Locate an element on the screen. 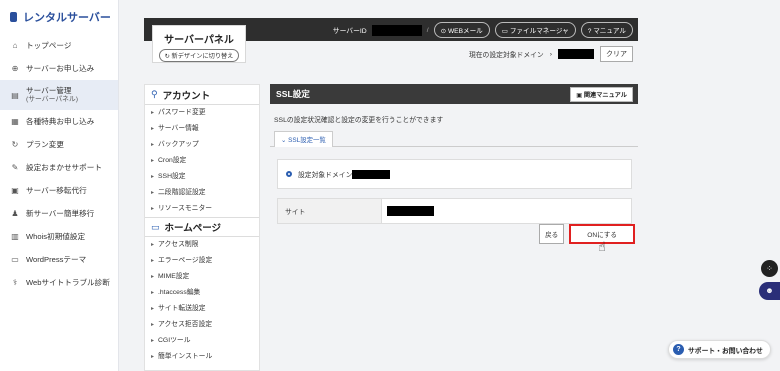  target-domain-box: 設定対象ドメイン is located at coordinates (454, 174).